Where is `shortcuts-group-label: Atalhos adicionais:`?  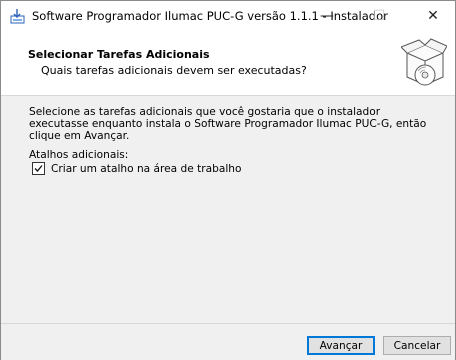 shortcuts-group-label: Atalhos adicionais: is located at coordinates (79, 155).